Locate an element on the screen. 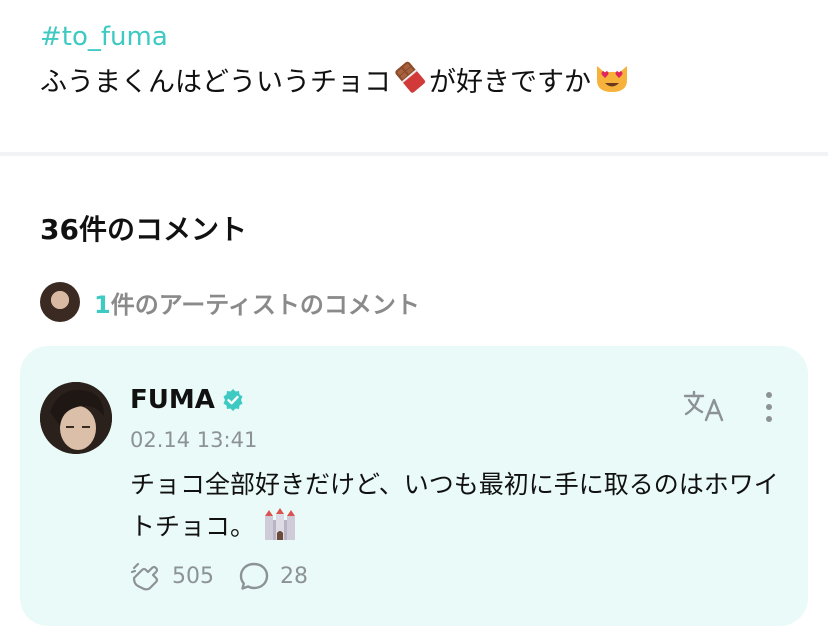 The height and width of the screenshot is (626, 828). translate-icon is located at coordinates (704, 406).